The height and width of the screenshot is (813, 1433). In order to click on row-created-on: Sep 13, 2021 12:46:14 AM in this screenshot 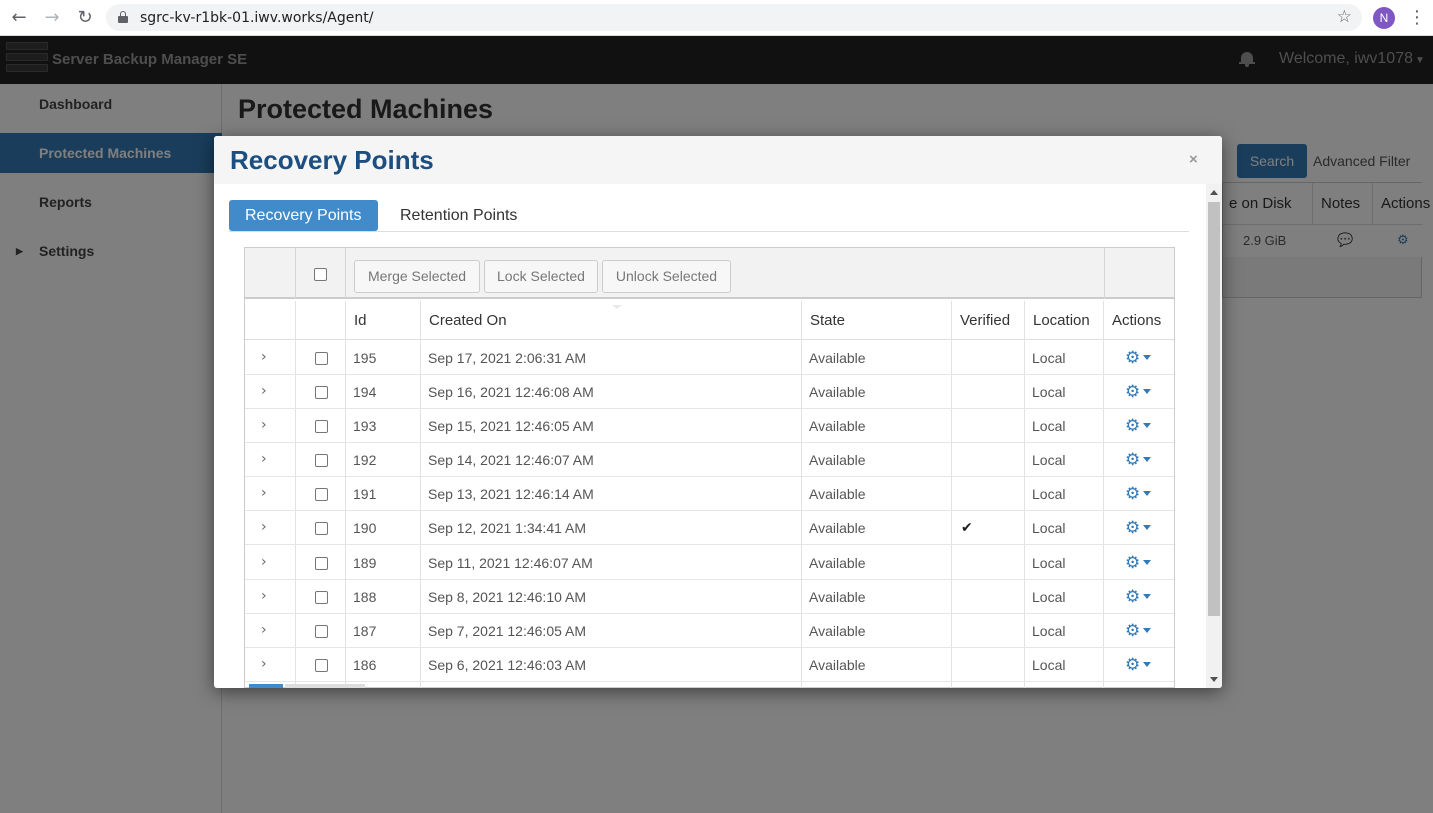, I will do `click(511, 494)`.